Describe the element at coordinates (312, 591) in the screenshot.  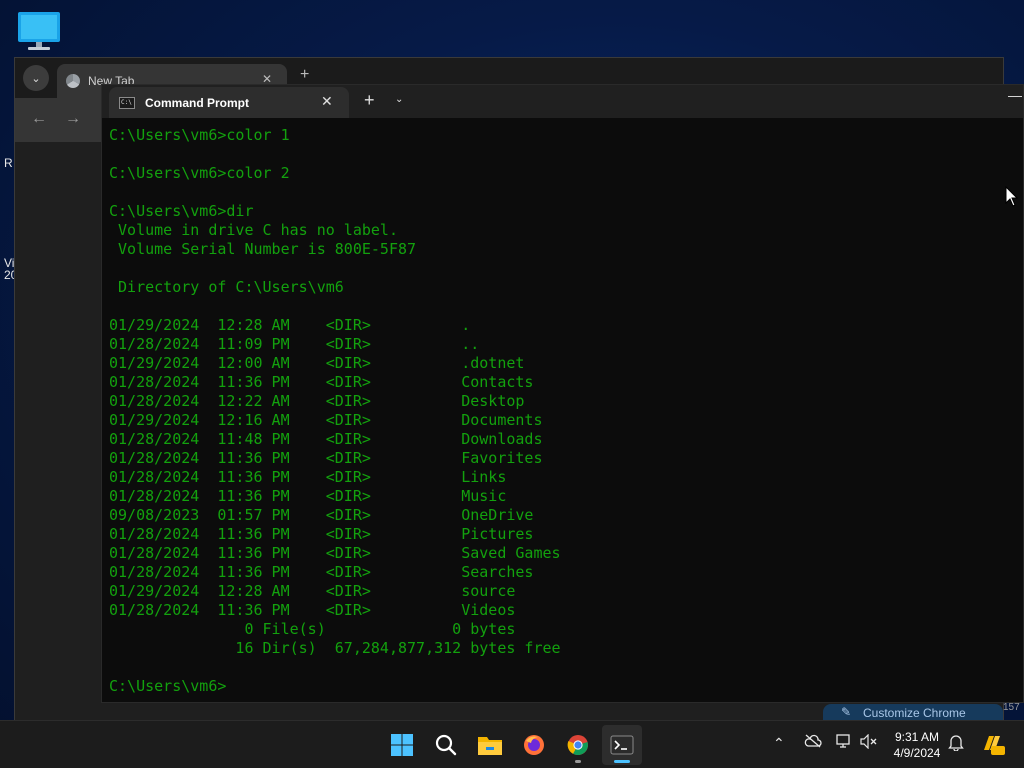
I see `terminal-line: 01/29/2024 12:28 AM <DIR> source` at that location.